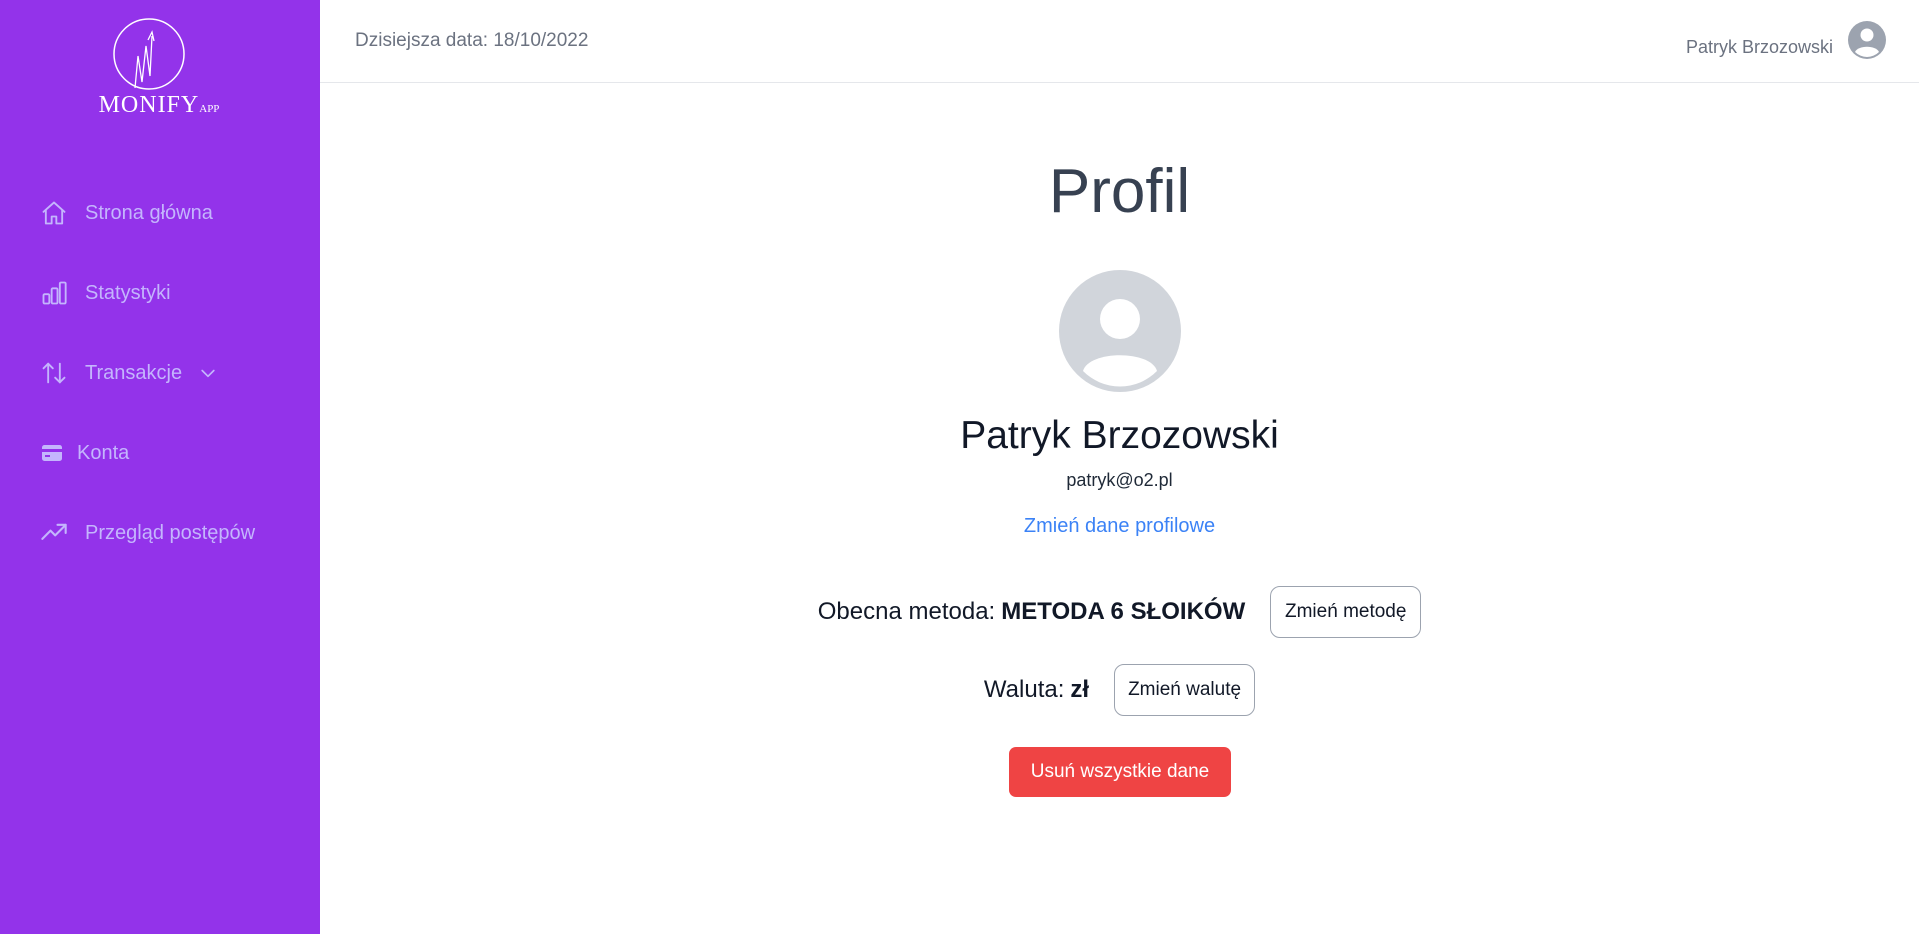  I want to click on profile-name: Patryk Brzozowski, so click(1119, 435).